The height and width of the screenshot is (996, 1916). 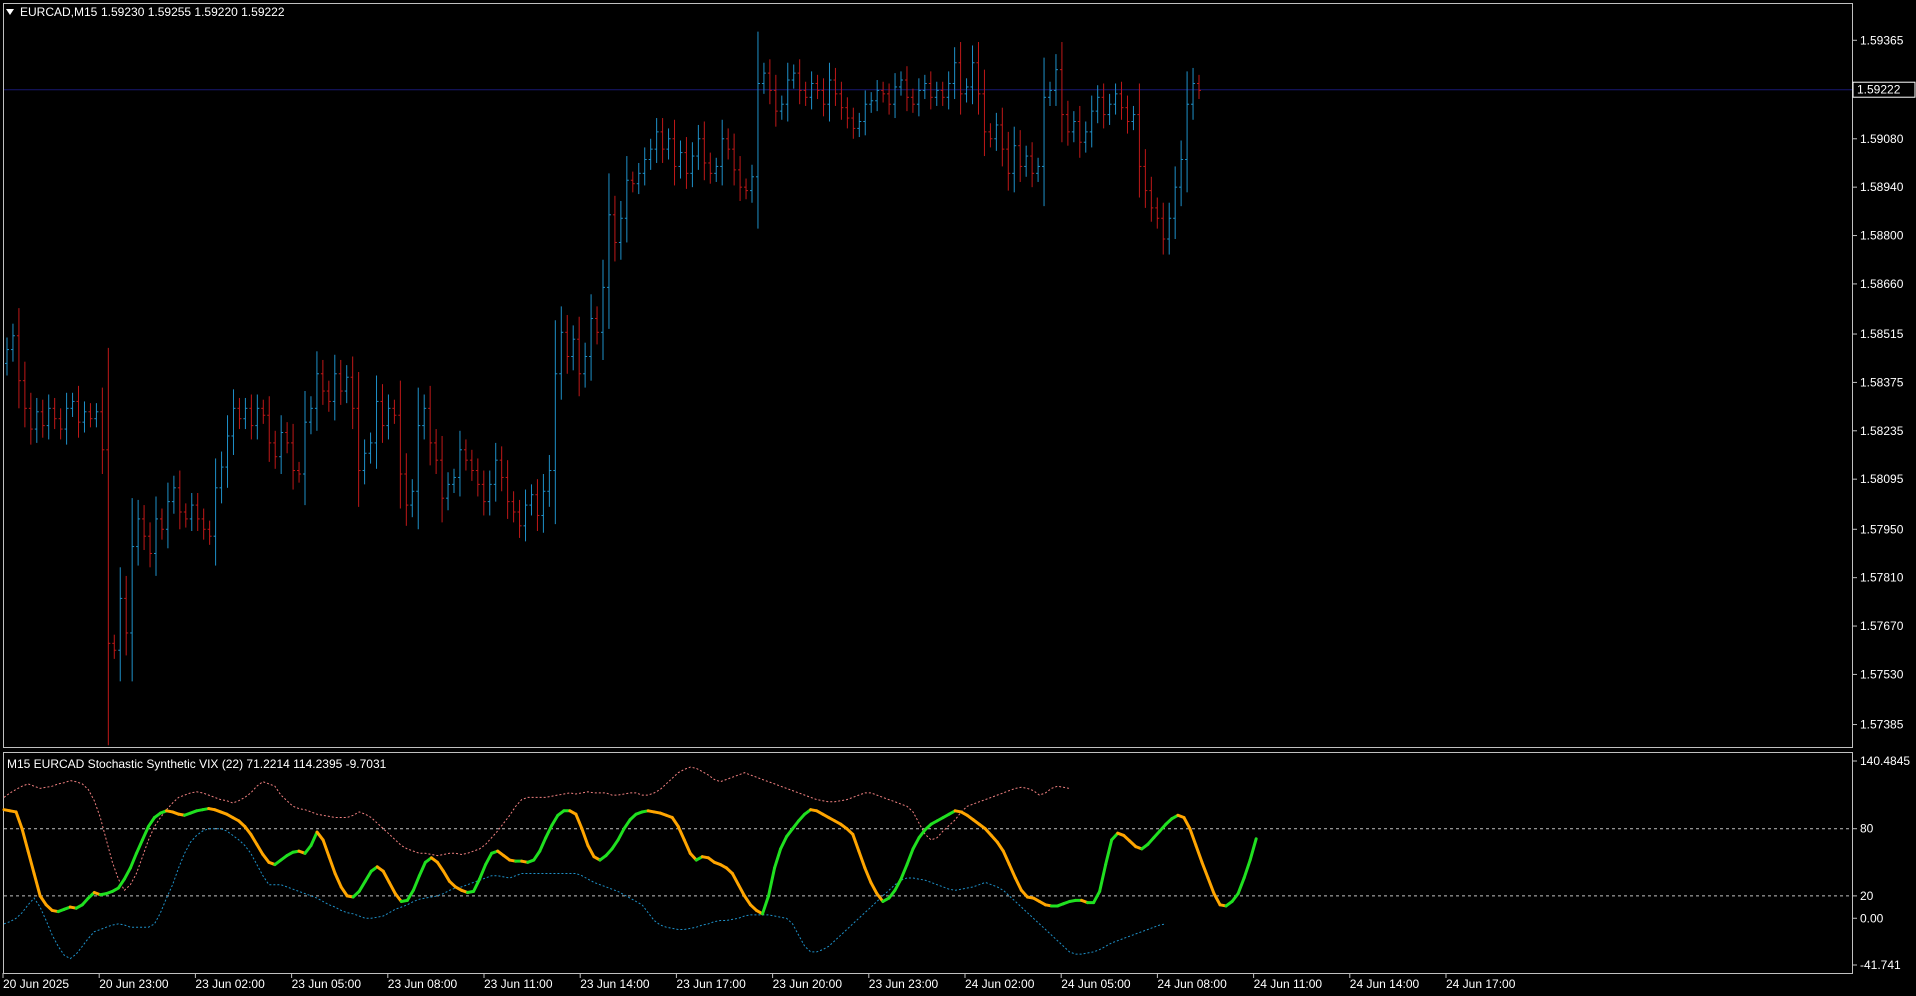 I want to click on indicator-tick-label: 140.4845, so click(x=1885, y=761).